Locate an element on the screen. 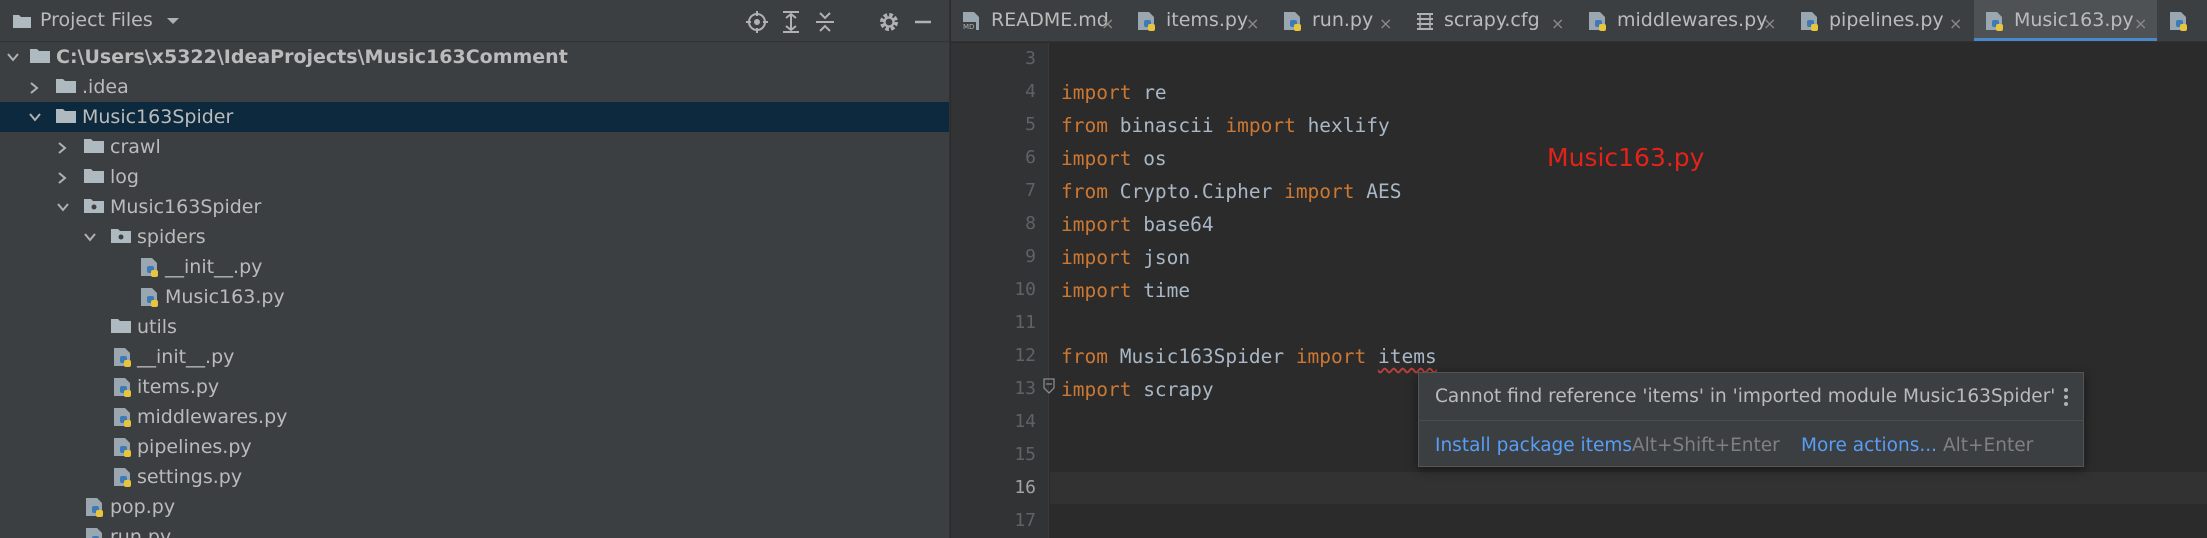  code-line: import os is located at coordinates (1114, 158).